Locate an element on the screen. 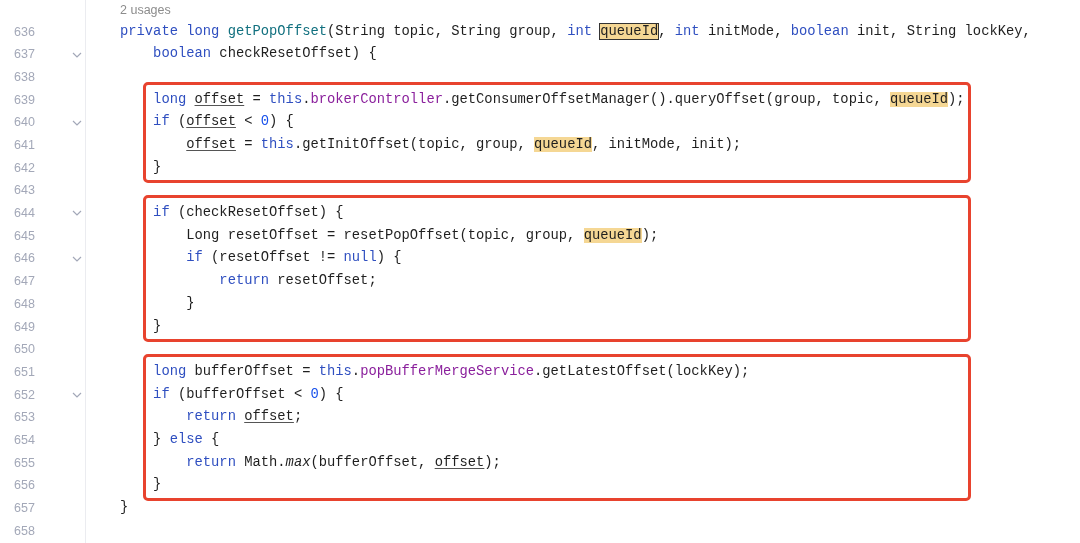 Image resolution: width=1080 pixels, height=543 pixels. line-number: 642 is located at coordinates (25, 168).